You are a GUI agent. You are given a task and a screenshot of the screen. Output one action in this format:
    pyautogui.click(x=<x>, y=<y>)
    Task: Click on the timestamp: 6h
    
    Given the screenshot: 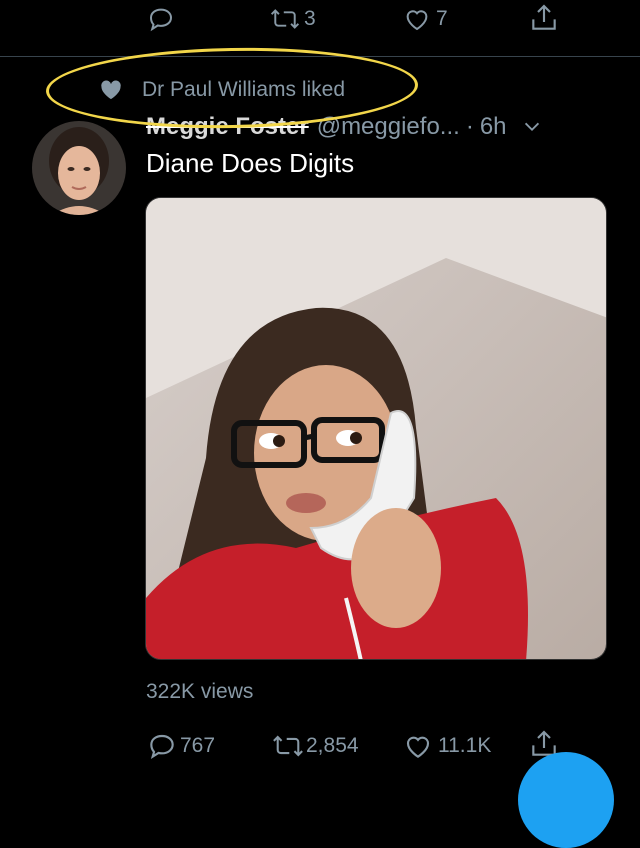 What is the action you would take?
    pyautogui.click(x=493, y=127)
    